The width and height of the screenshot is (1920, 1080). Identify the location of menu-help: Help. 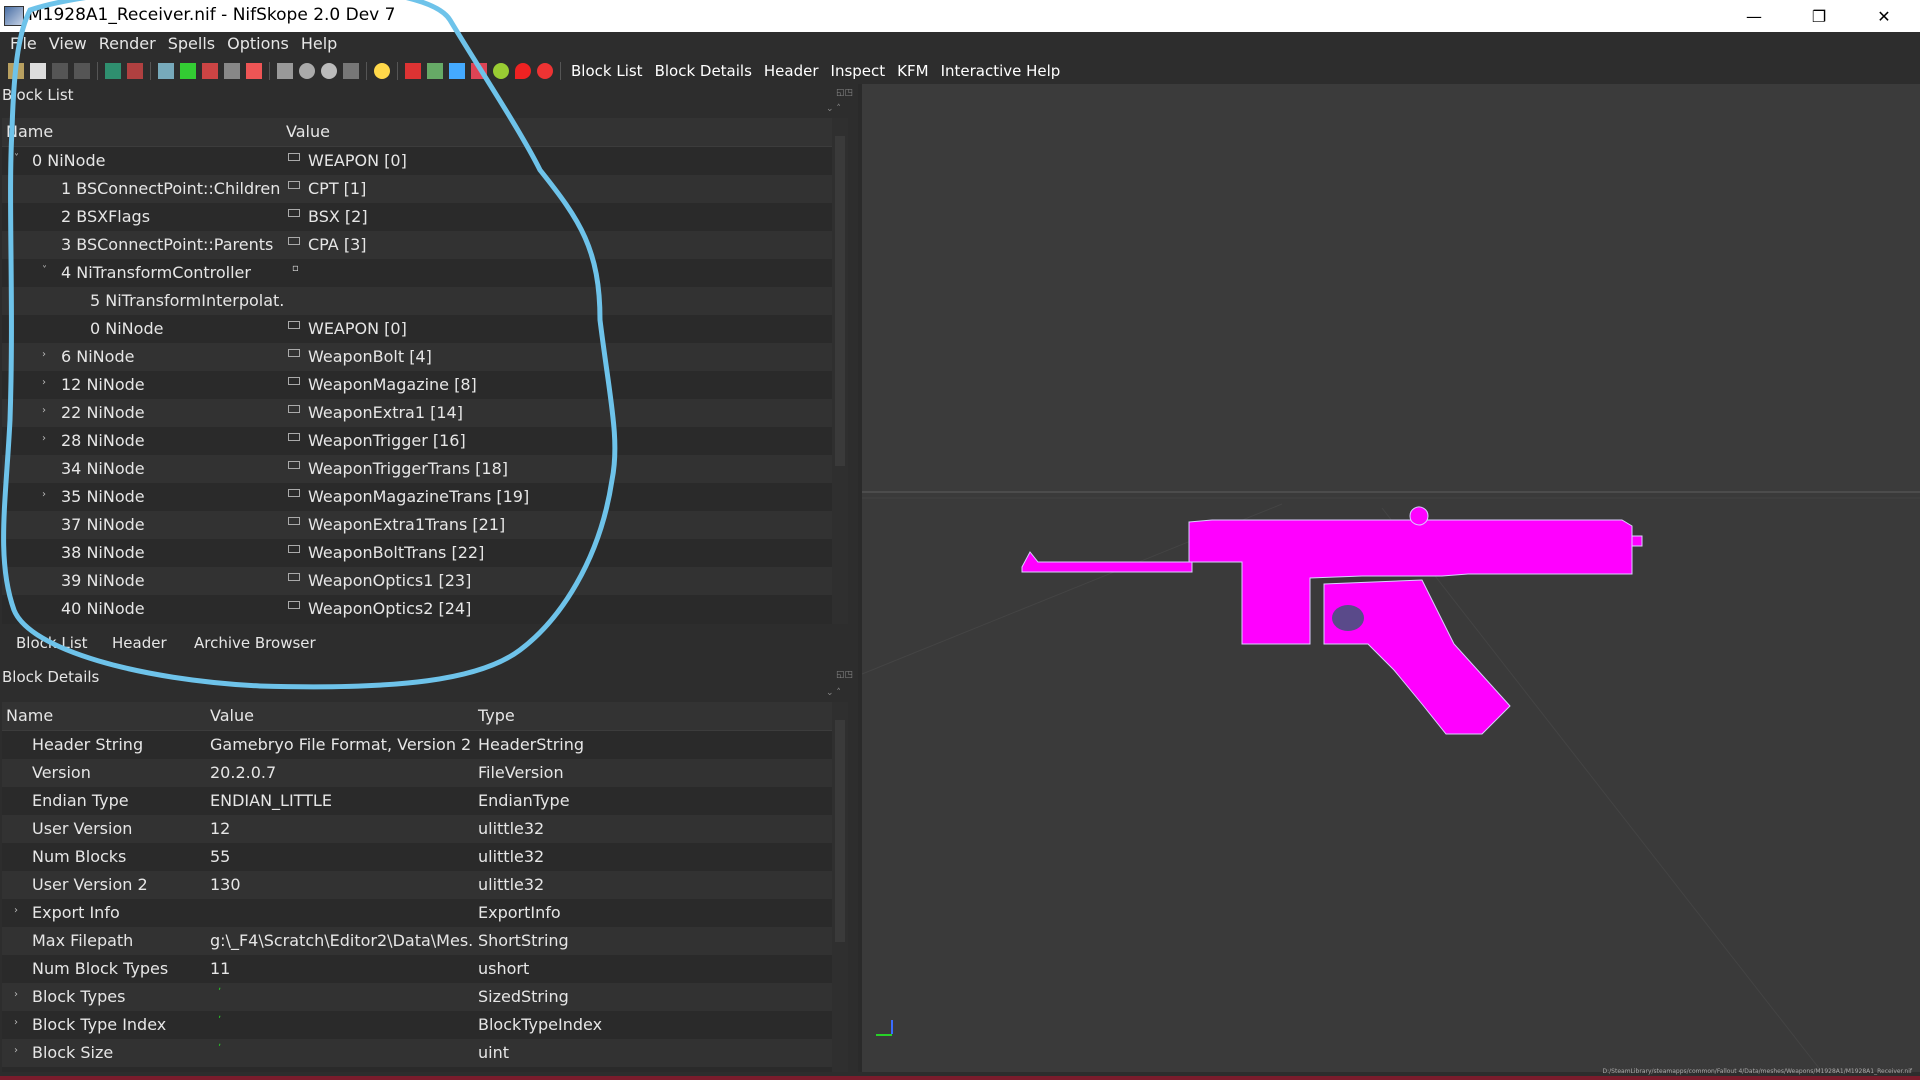
(319, 44).